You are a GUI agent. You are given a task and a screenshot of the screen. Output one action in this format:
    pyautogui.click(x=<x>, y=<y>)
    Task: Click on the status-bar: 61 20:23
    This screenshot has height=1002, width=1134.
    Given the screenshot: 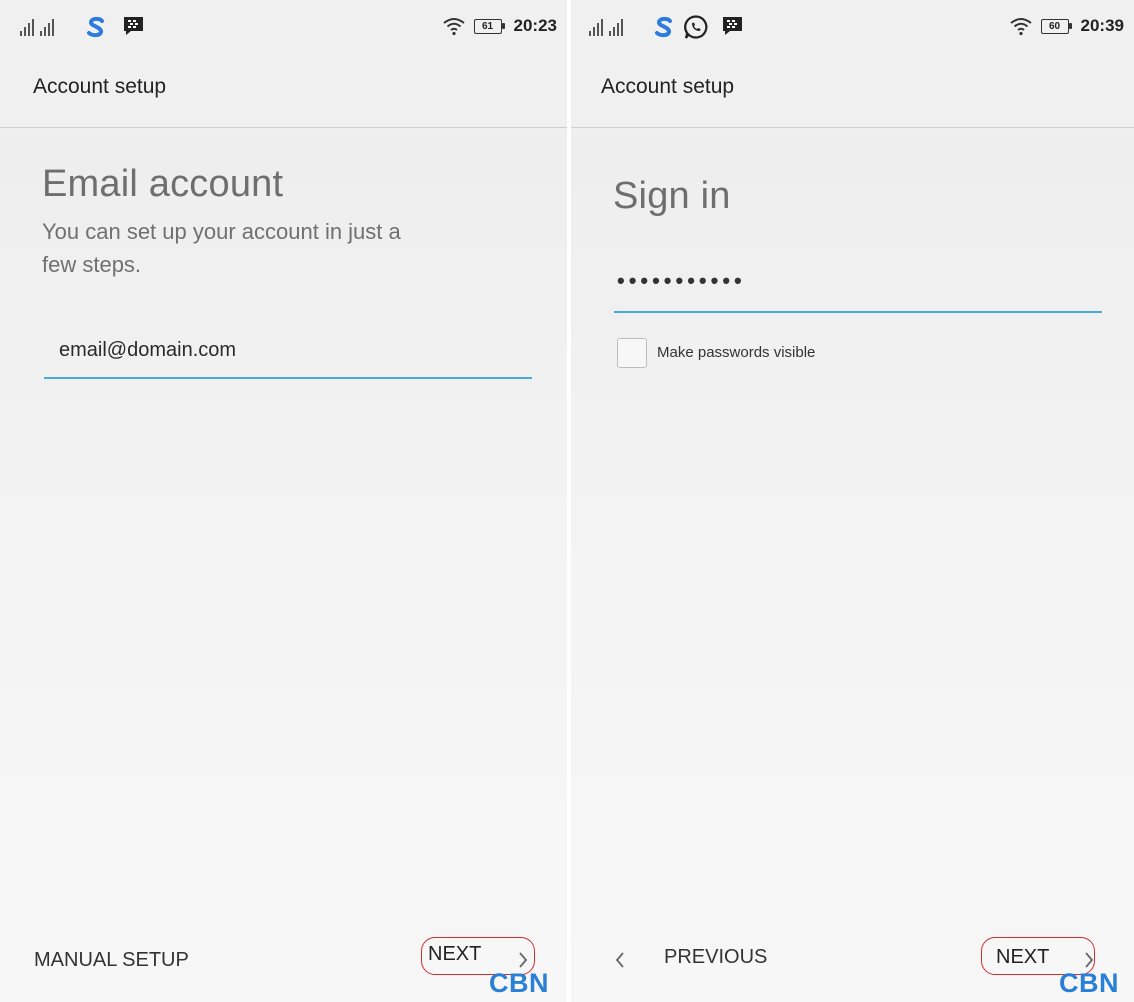 What is the action you would take?
    pyautogui.click(x=283, y=29)
    